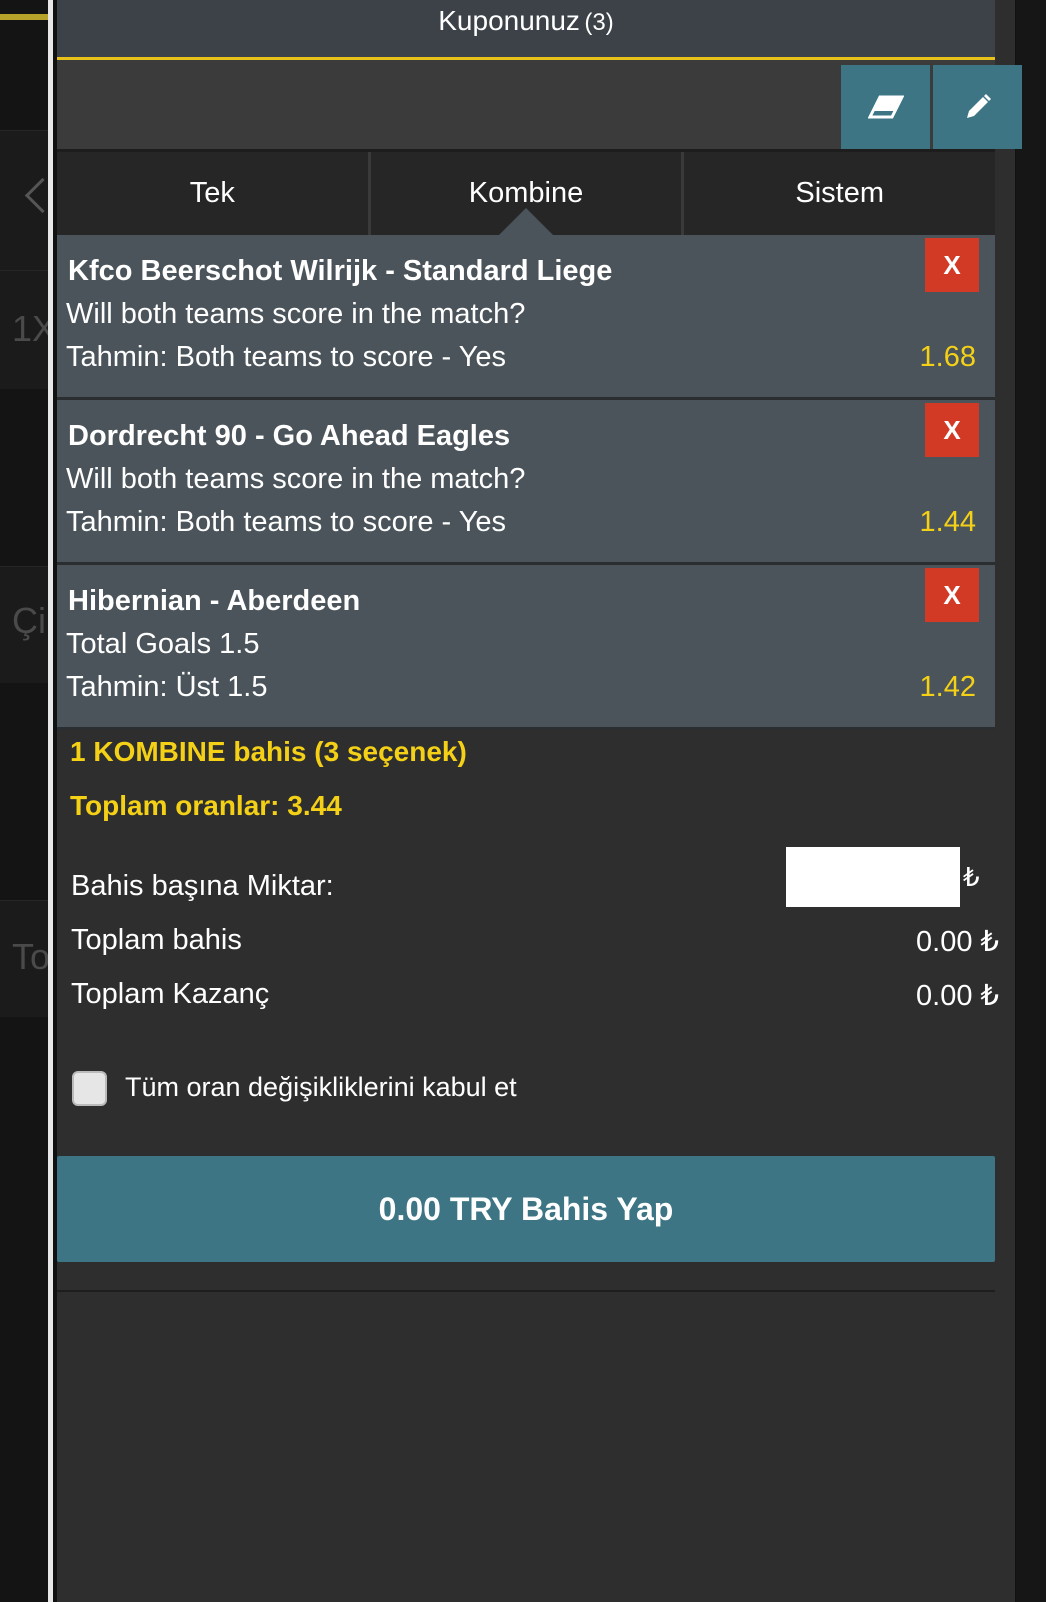  What do you see at coordinates (535, 941) in the screenshot?
I see `total-stake-row: Toplam bahis 0.00 ₺` at bounding box center [535, 941].